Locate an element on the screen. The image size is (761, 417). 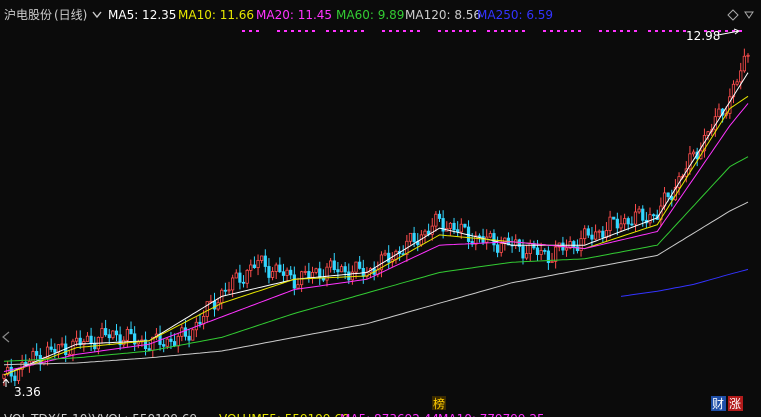
bang-badge: 榜 is located at coordinates (439, 403).